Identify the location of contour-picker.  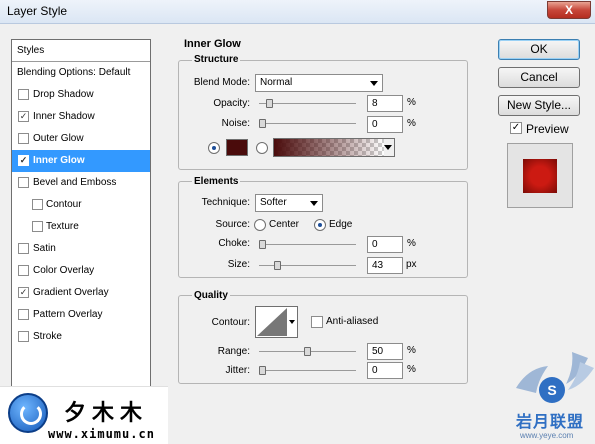
(276, 322).